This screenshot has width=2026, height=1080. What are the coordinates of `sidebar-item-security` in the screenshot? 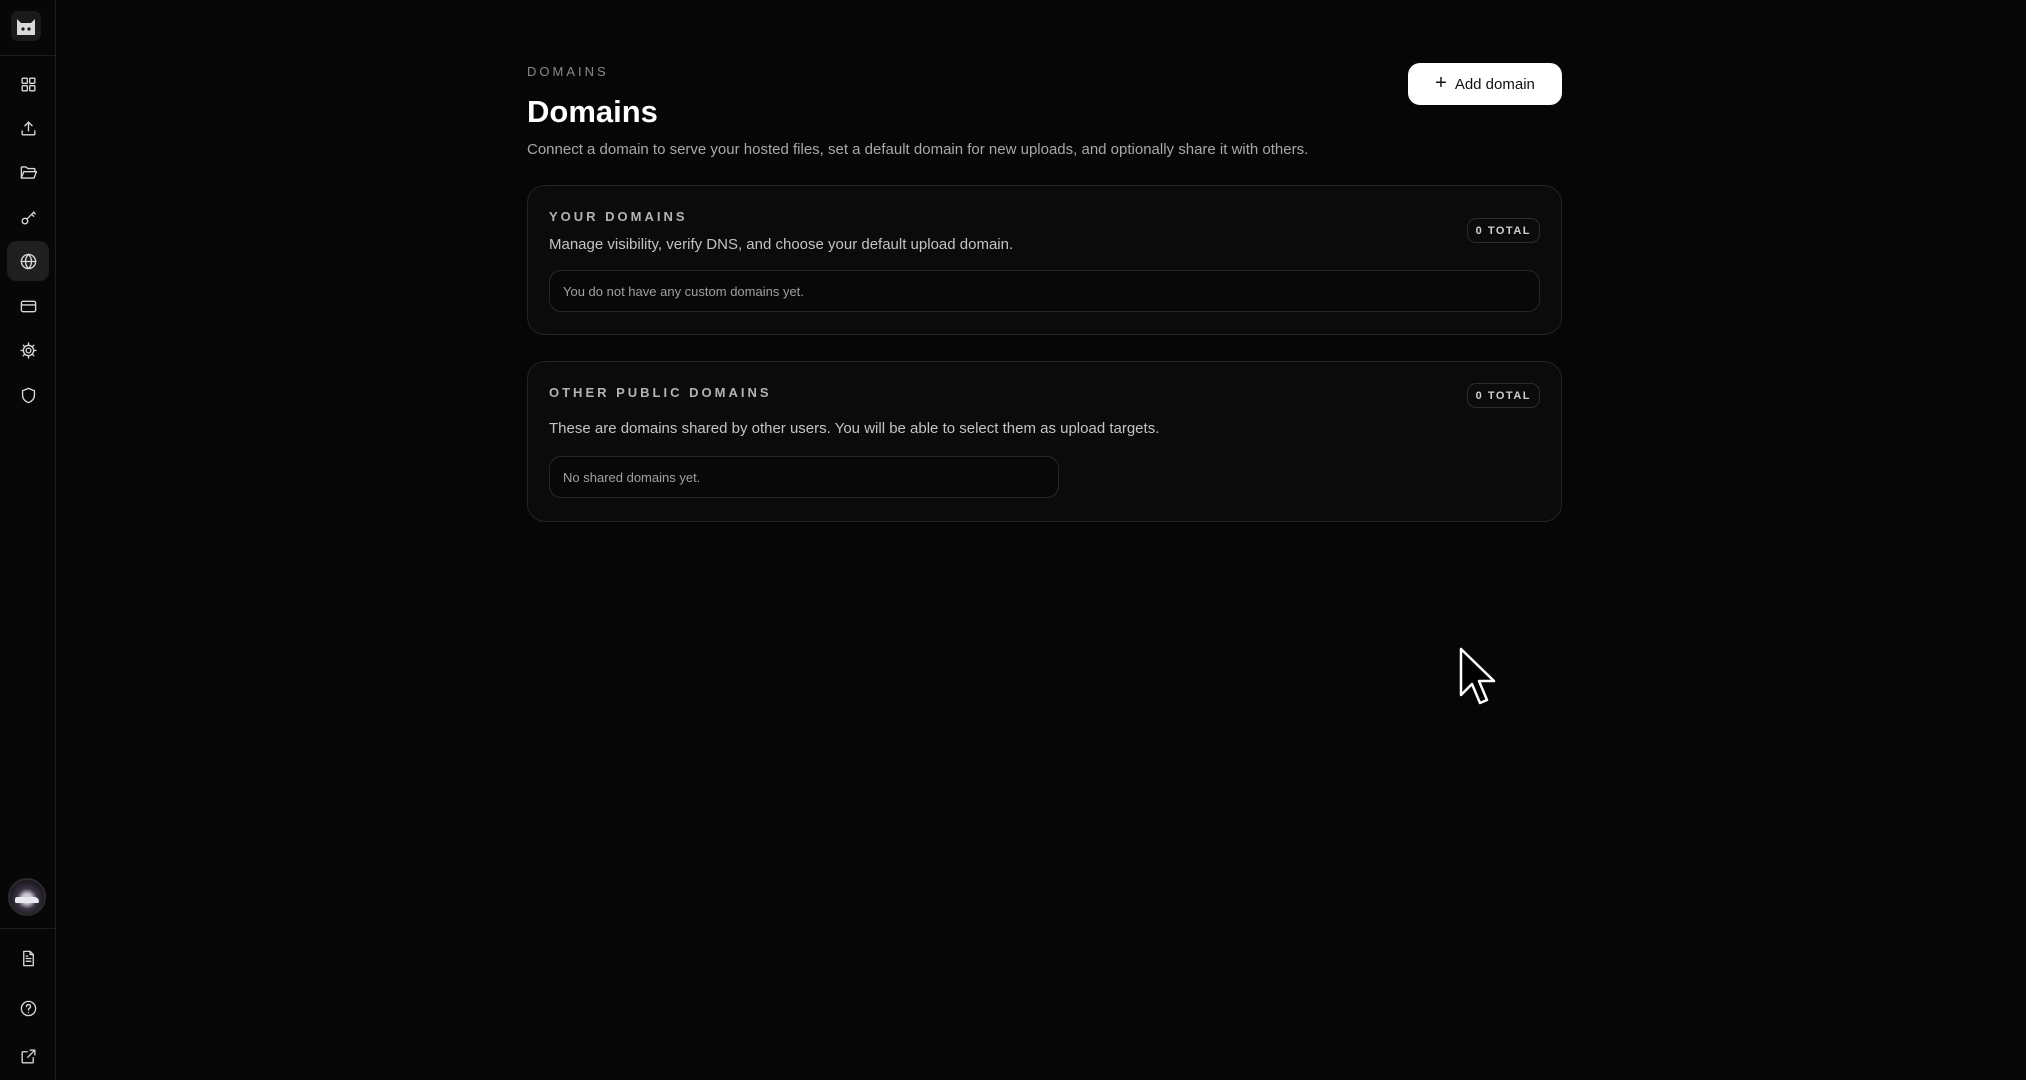 It's located at (28, 395).